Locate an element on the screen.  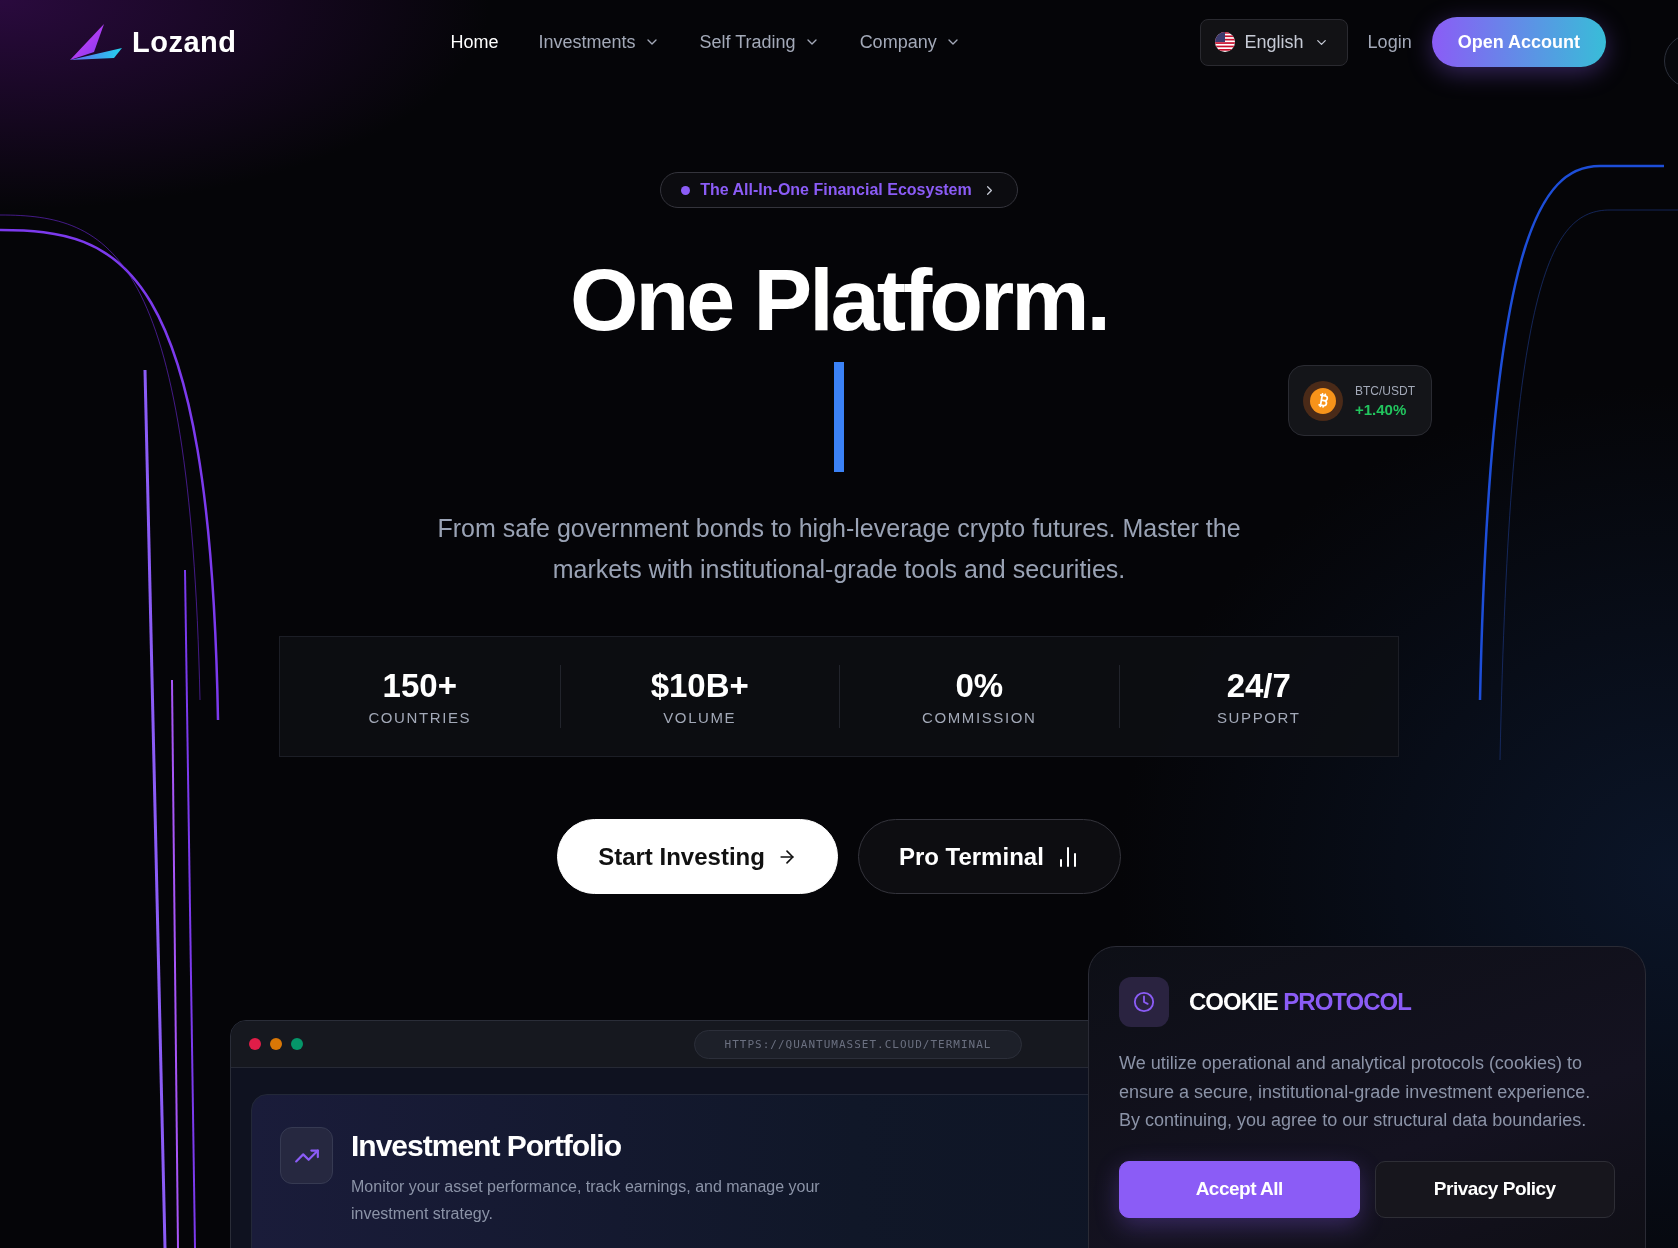
cookie-title: COOKIE PROTOCOL is located at coordinates (1300, 1002).